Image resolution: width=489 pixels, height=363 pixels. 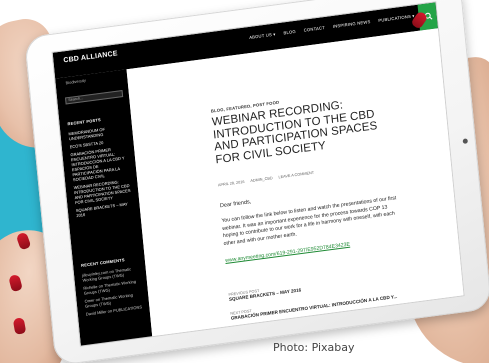 What do you see at coordinates (102, 262) in the screenshot?
I see `recent-comments-heading: RECENT COMMENTS` at bounding box center [102, 262].